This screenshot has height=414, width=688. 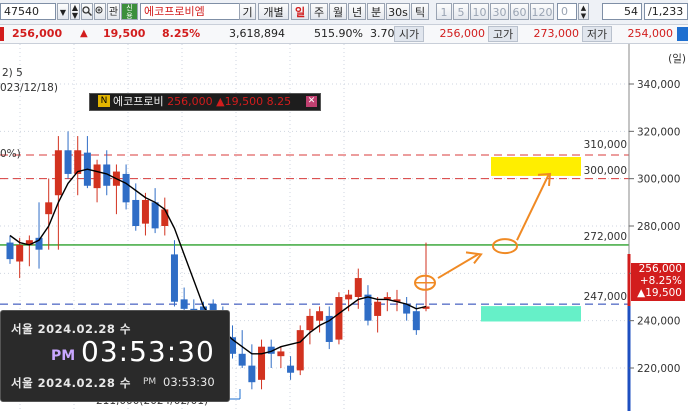 I want to click on interval-stepper-icon: ▲ ▼, so click(x=583, y=11).